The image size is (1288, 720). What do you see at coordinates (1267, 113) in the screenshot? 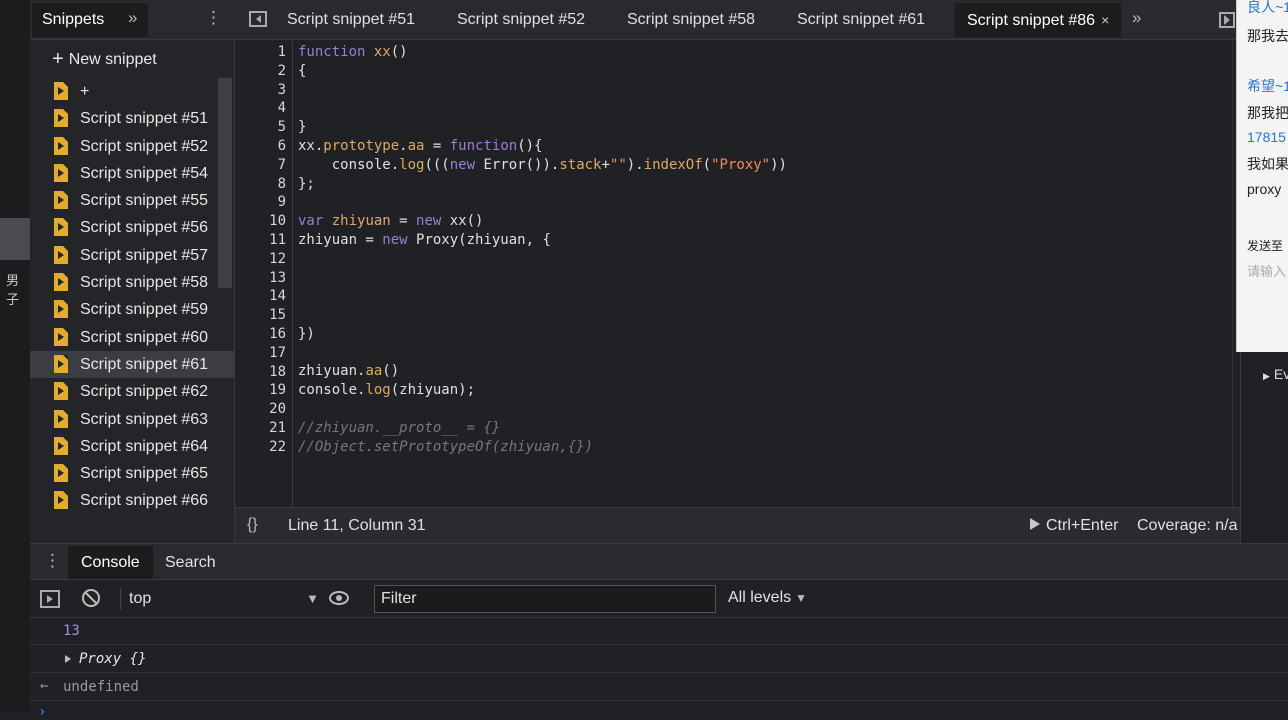
I see `chat-line: 那我把` at bounding box center [1267, 113].